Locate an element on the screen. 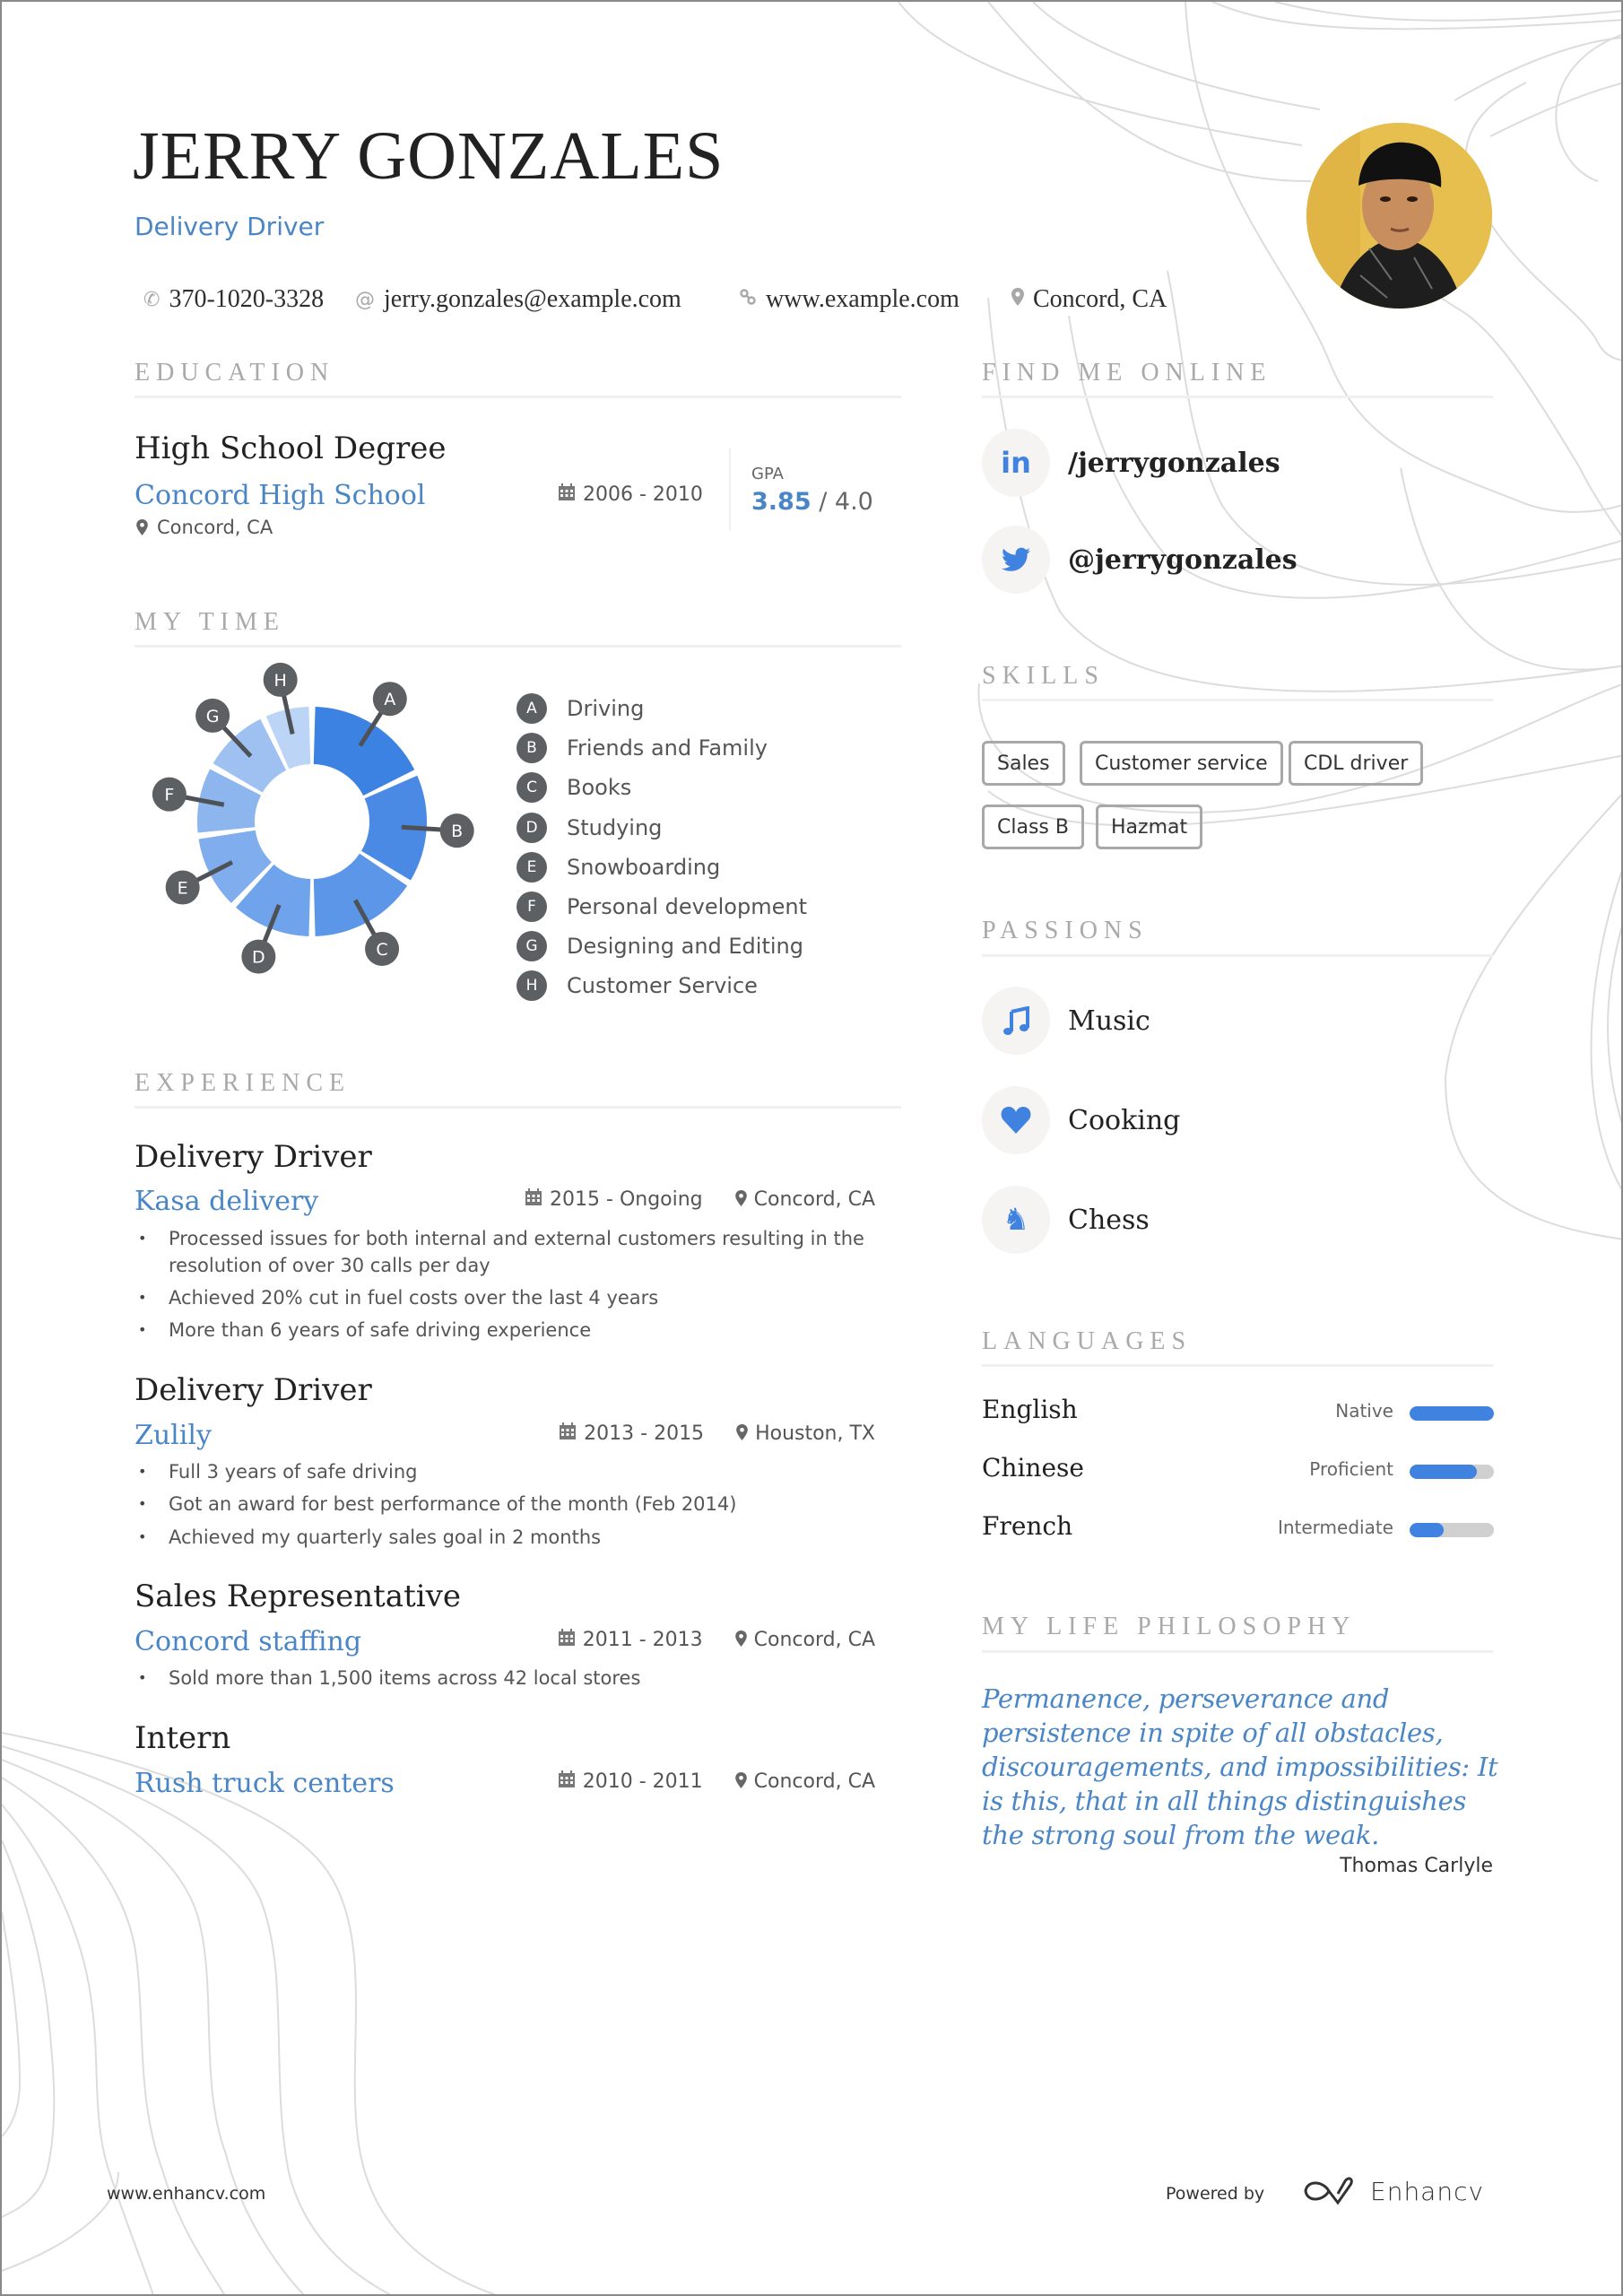 Image resolution: width=1623 pixels, height=2296 pixels. legend-label: Customer Service is located at coordinates (662, 986).